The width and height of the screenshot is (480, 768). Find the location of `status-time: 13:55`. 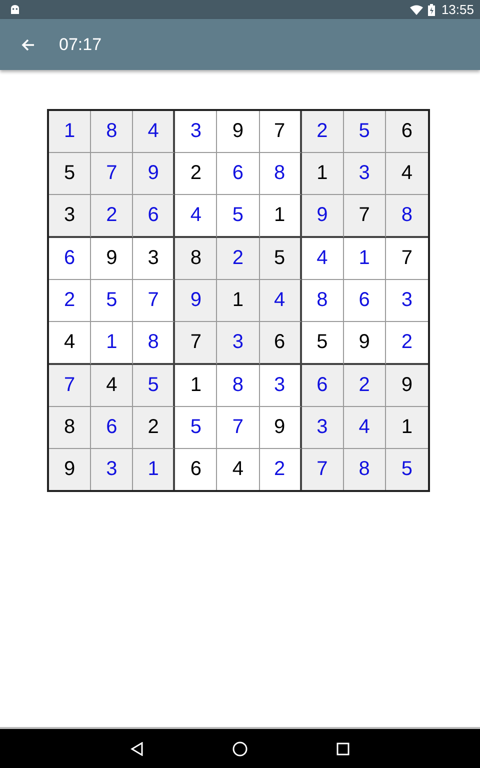

status-time: 13:55 is located at coordinates (457, 9).